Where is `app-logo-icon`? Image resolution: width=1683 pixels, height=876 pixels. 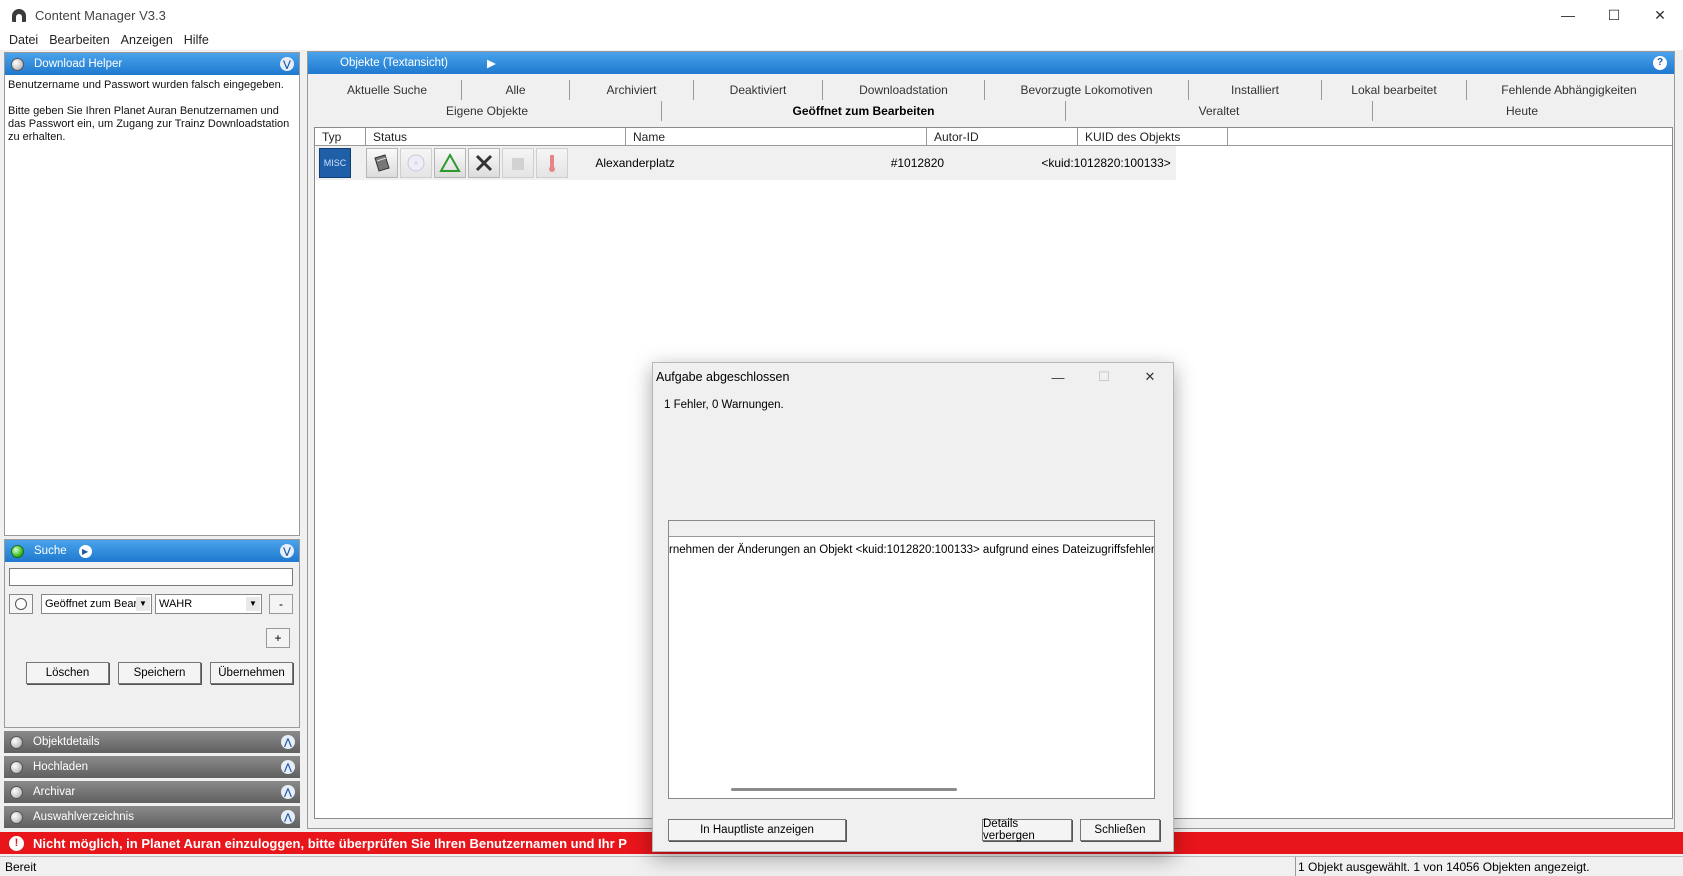
app-logo-icon is located at coordinates (19, 15).